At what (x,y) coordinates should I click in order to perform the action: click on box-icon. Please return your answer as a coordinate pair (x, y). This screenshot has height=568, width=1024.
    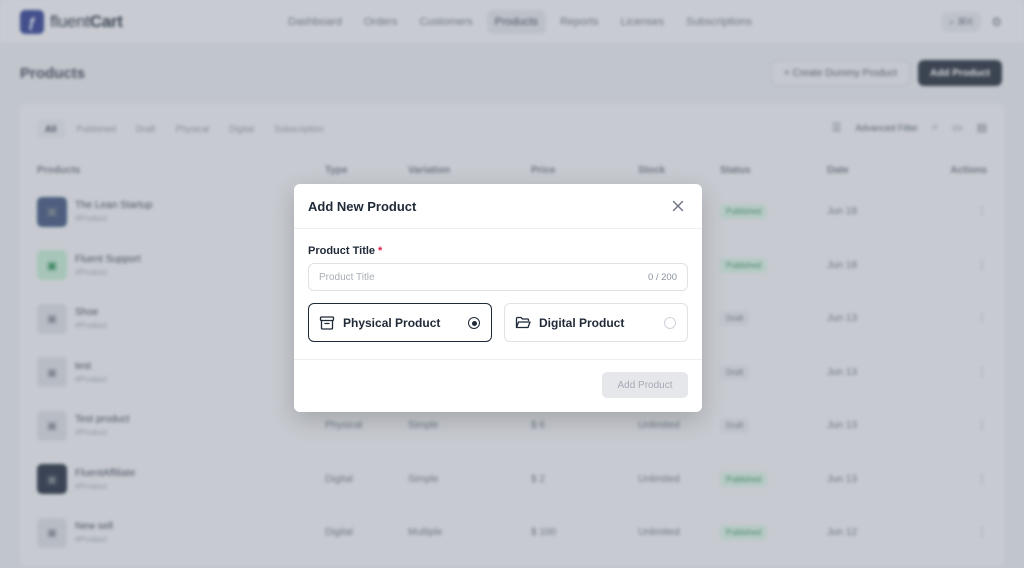
    Looking at the image, I should click on (327, 323).